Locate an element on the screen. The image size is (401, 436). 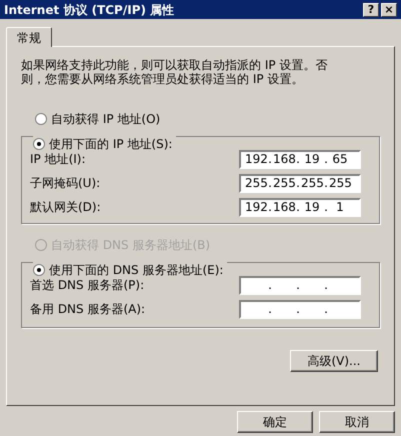
tab: 常规 is located at coordinates (29, 37).